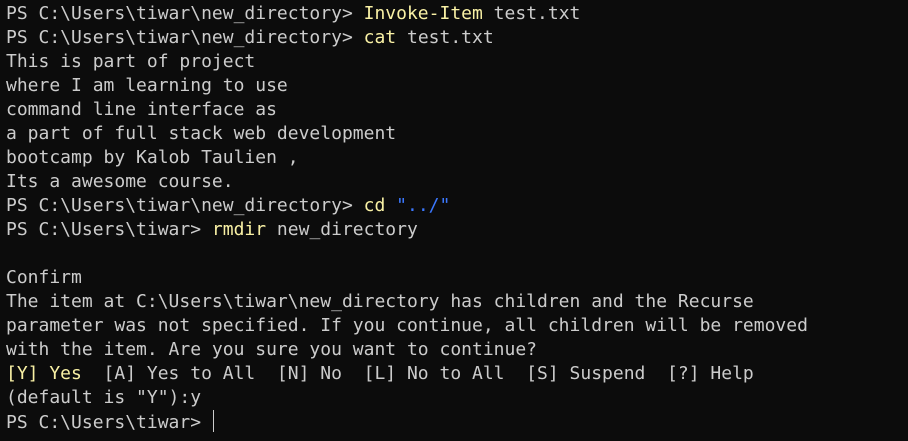  I want to click on command: rmdir, so click(239, 229).